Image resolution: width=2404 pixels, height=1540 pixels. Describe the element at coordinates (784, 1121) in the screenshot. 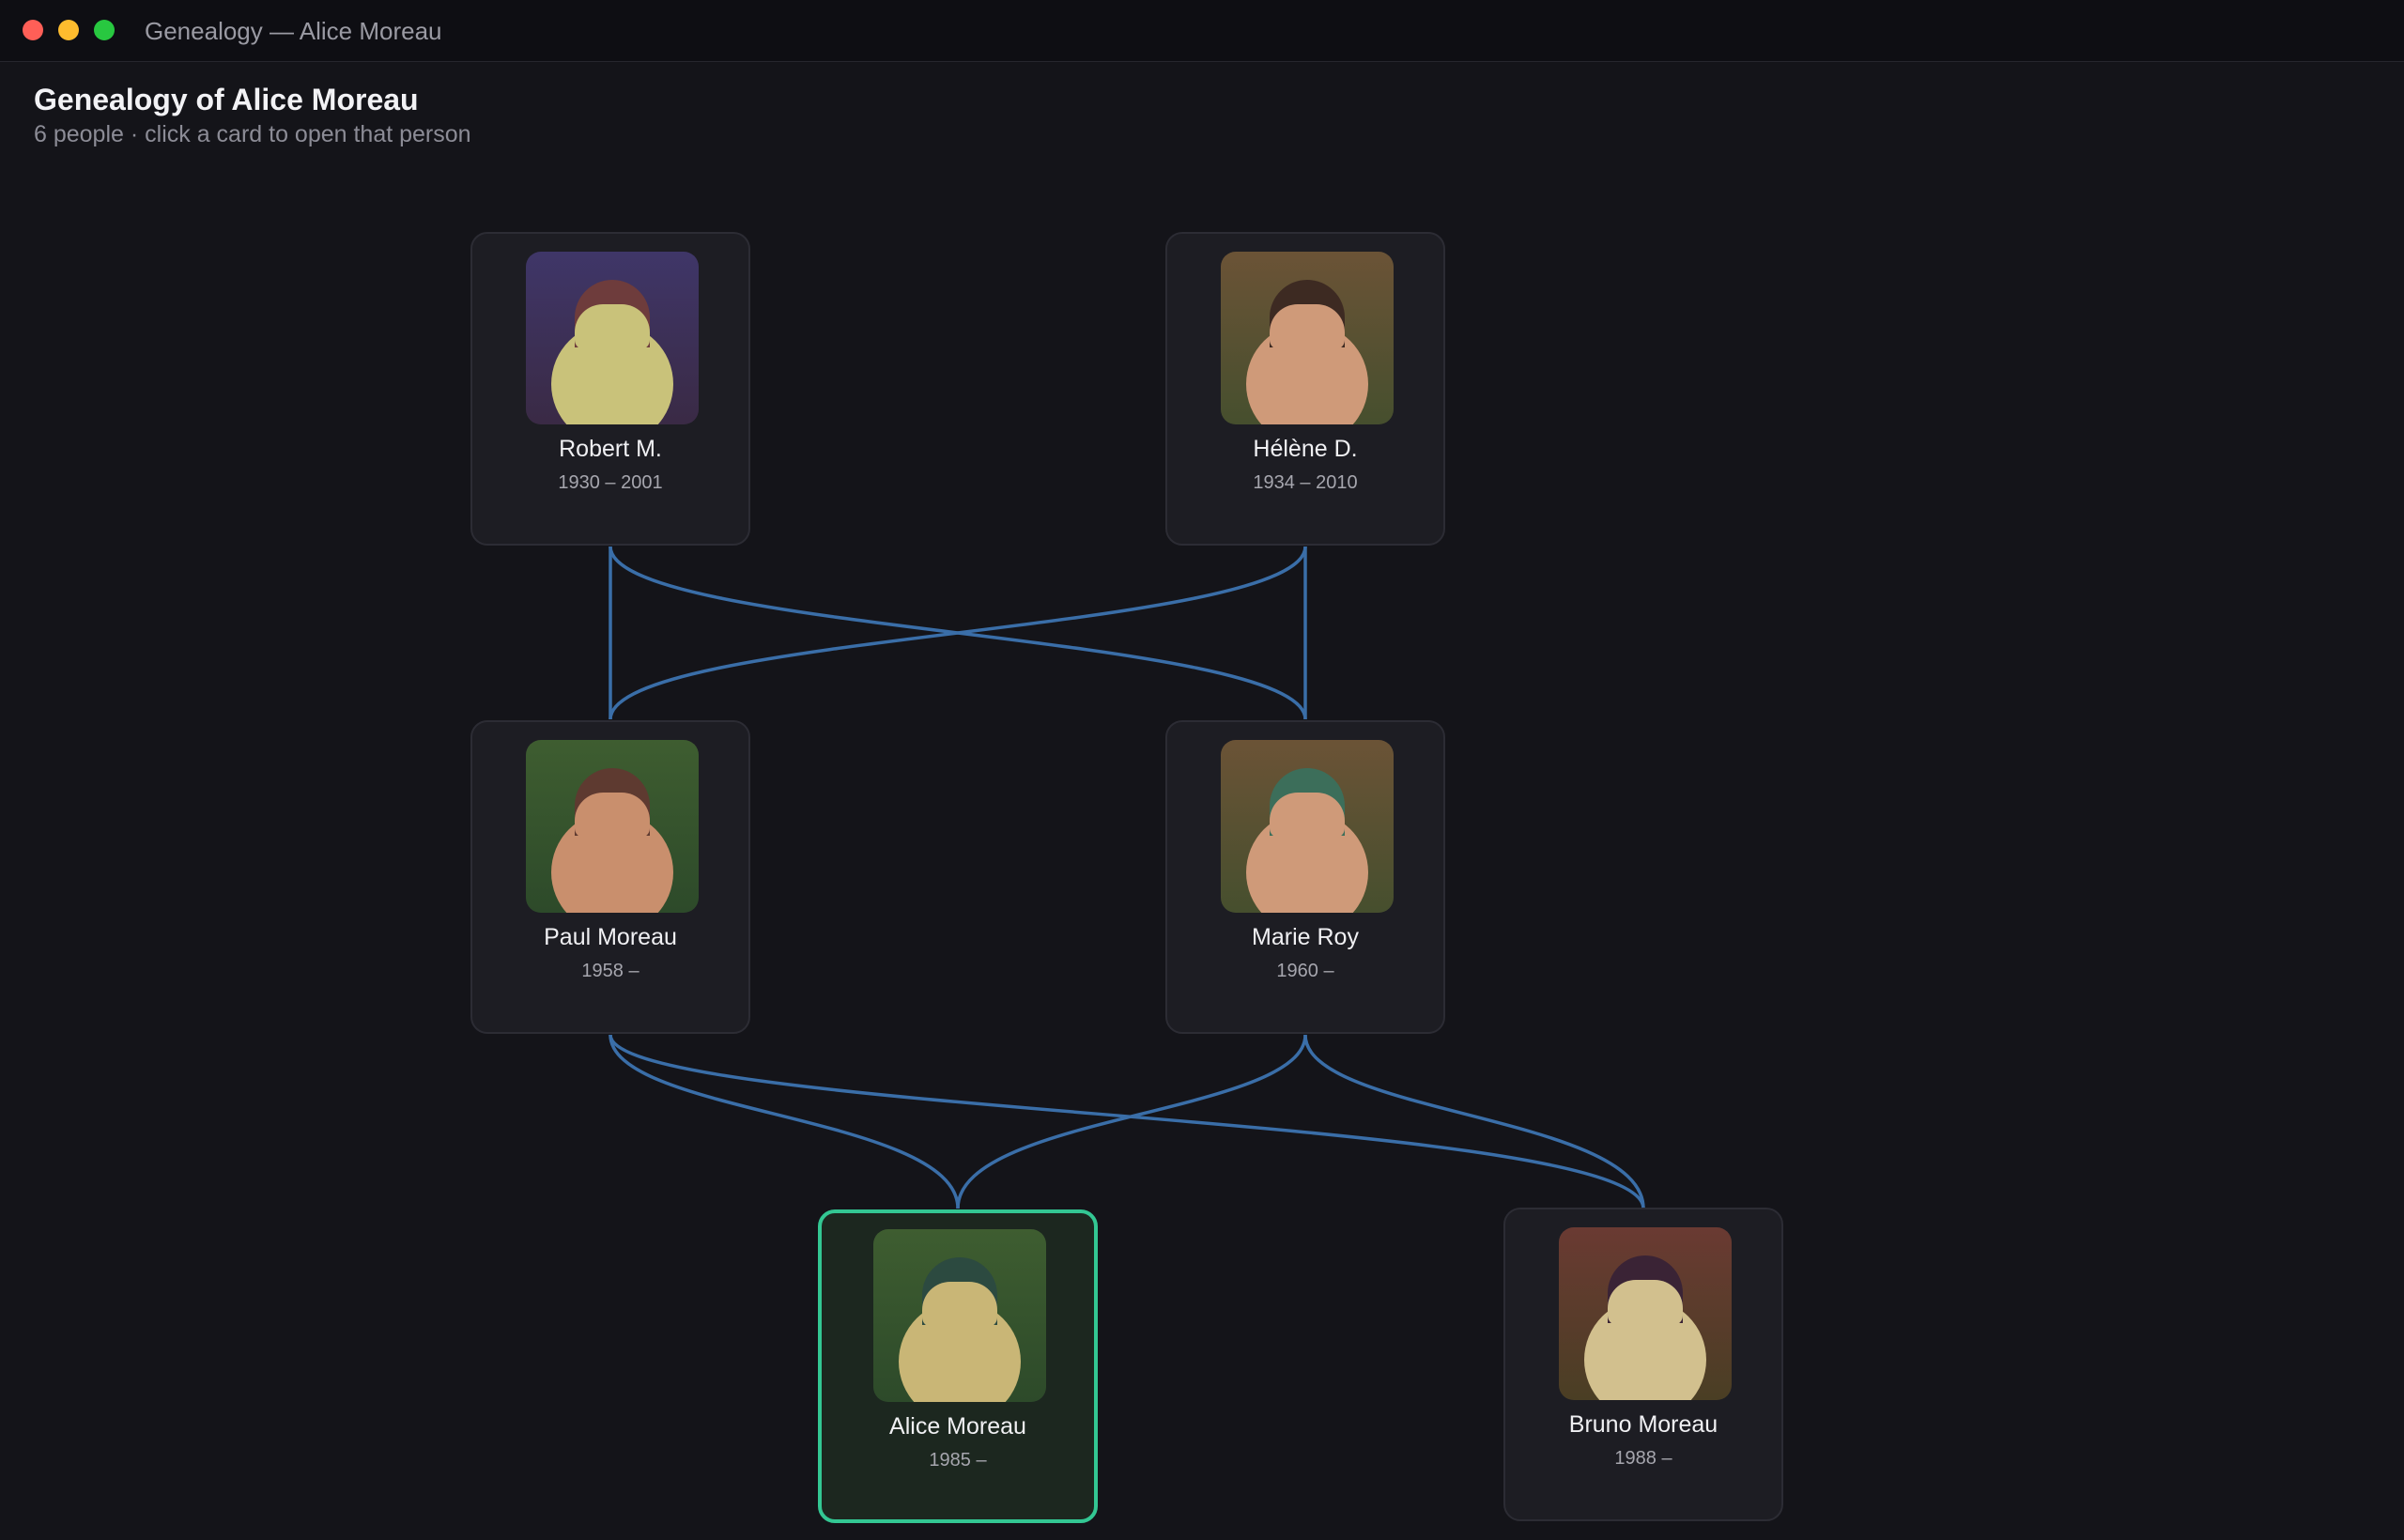

I see `link-paul-alice` at that location.